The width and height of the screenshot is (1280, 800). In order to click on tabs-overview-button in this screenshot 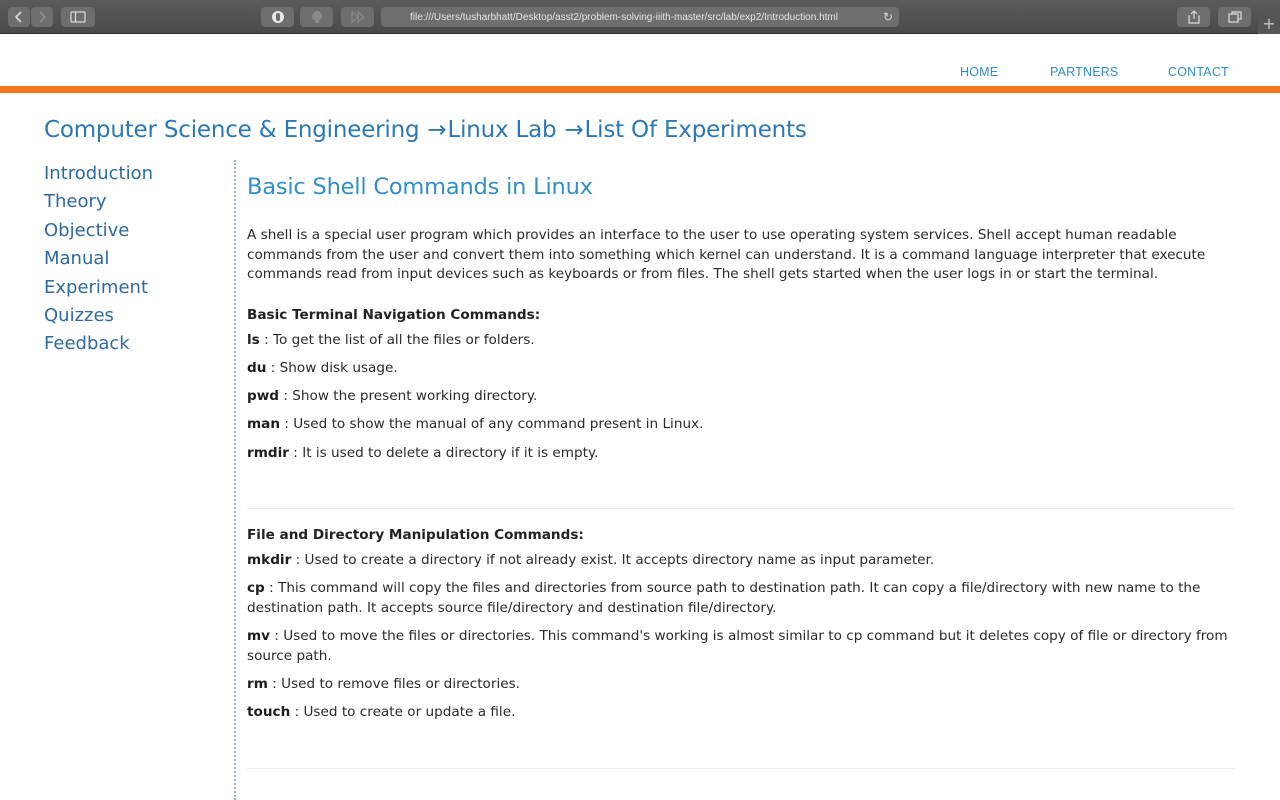, I will do `click(1234, 17)`.